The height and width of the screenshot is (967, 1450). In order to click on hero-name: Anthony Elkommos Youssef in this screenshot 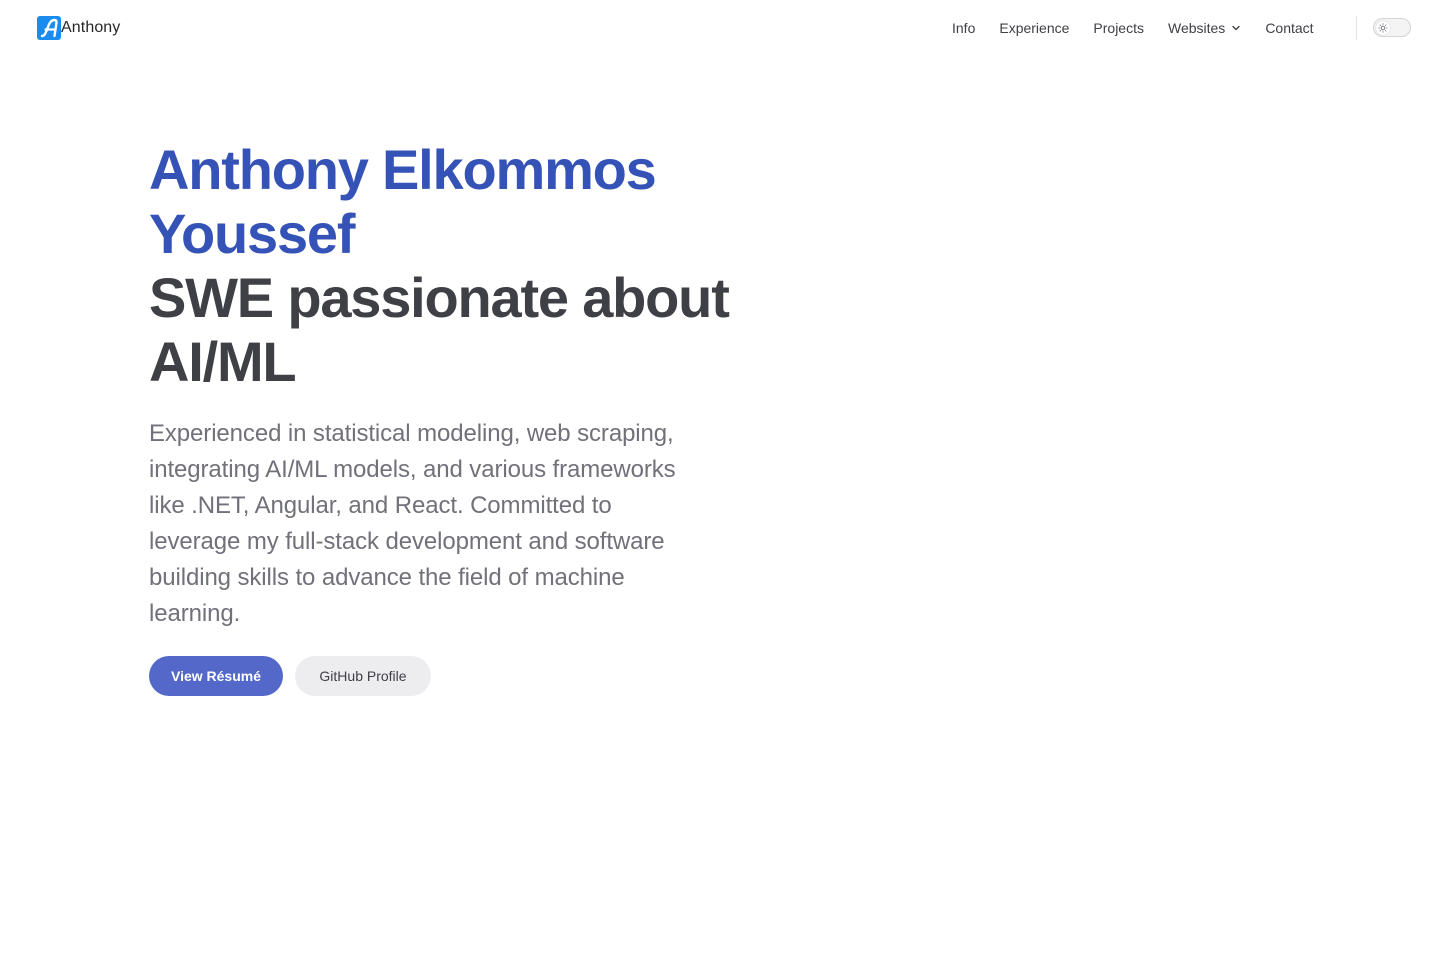, I will do `click(403, 201)`.